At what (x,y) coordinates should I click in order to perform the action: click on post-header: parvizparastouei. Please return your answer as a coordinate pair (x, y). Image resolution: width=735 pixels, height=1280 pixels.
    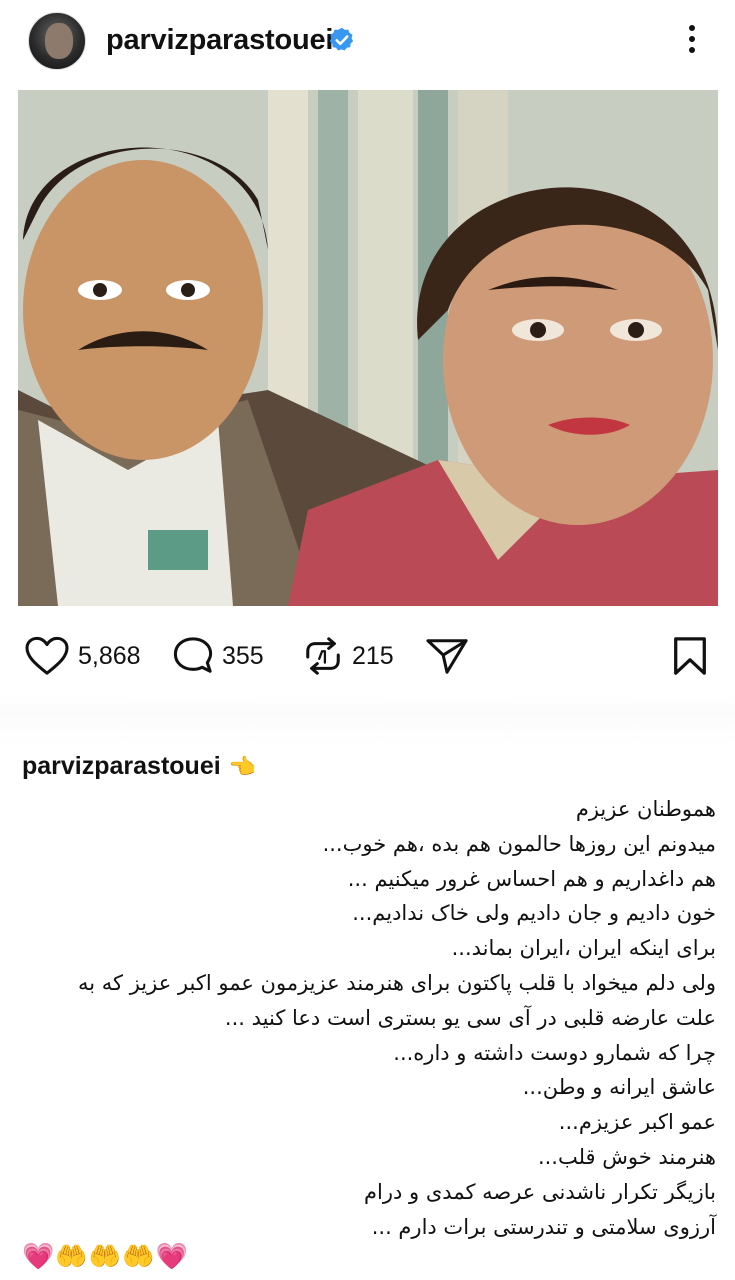
    Looking at the image, I should click on (367, 44).